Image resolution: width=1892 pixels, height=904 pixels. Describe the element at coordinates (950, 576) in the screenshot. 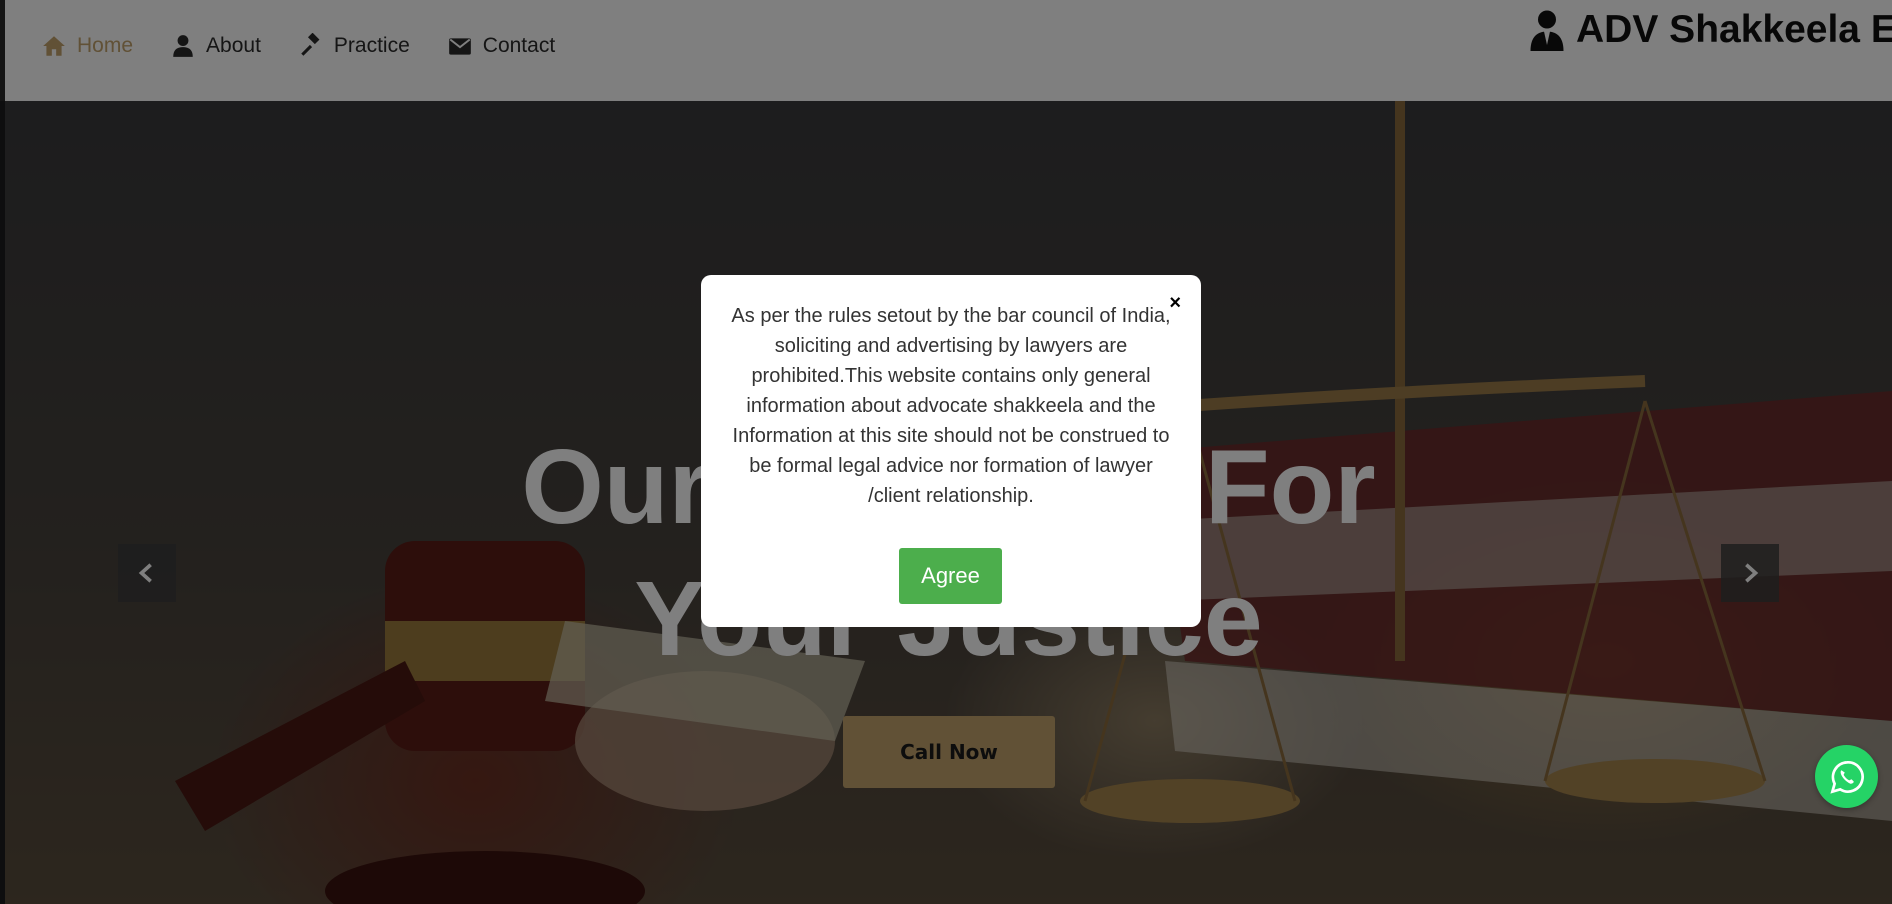

I see `agree-button: Agree` at that location.